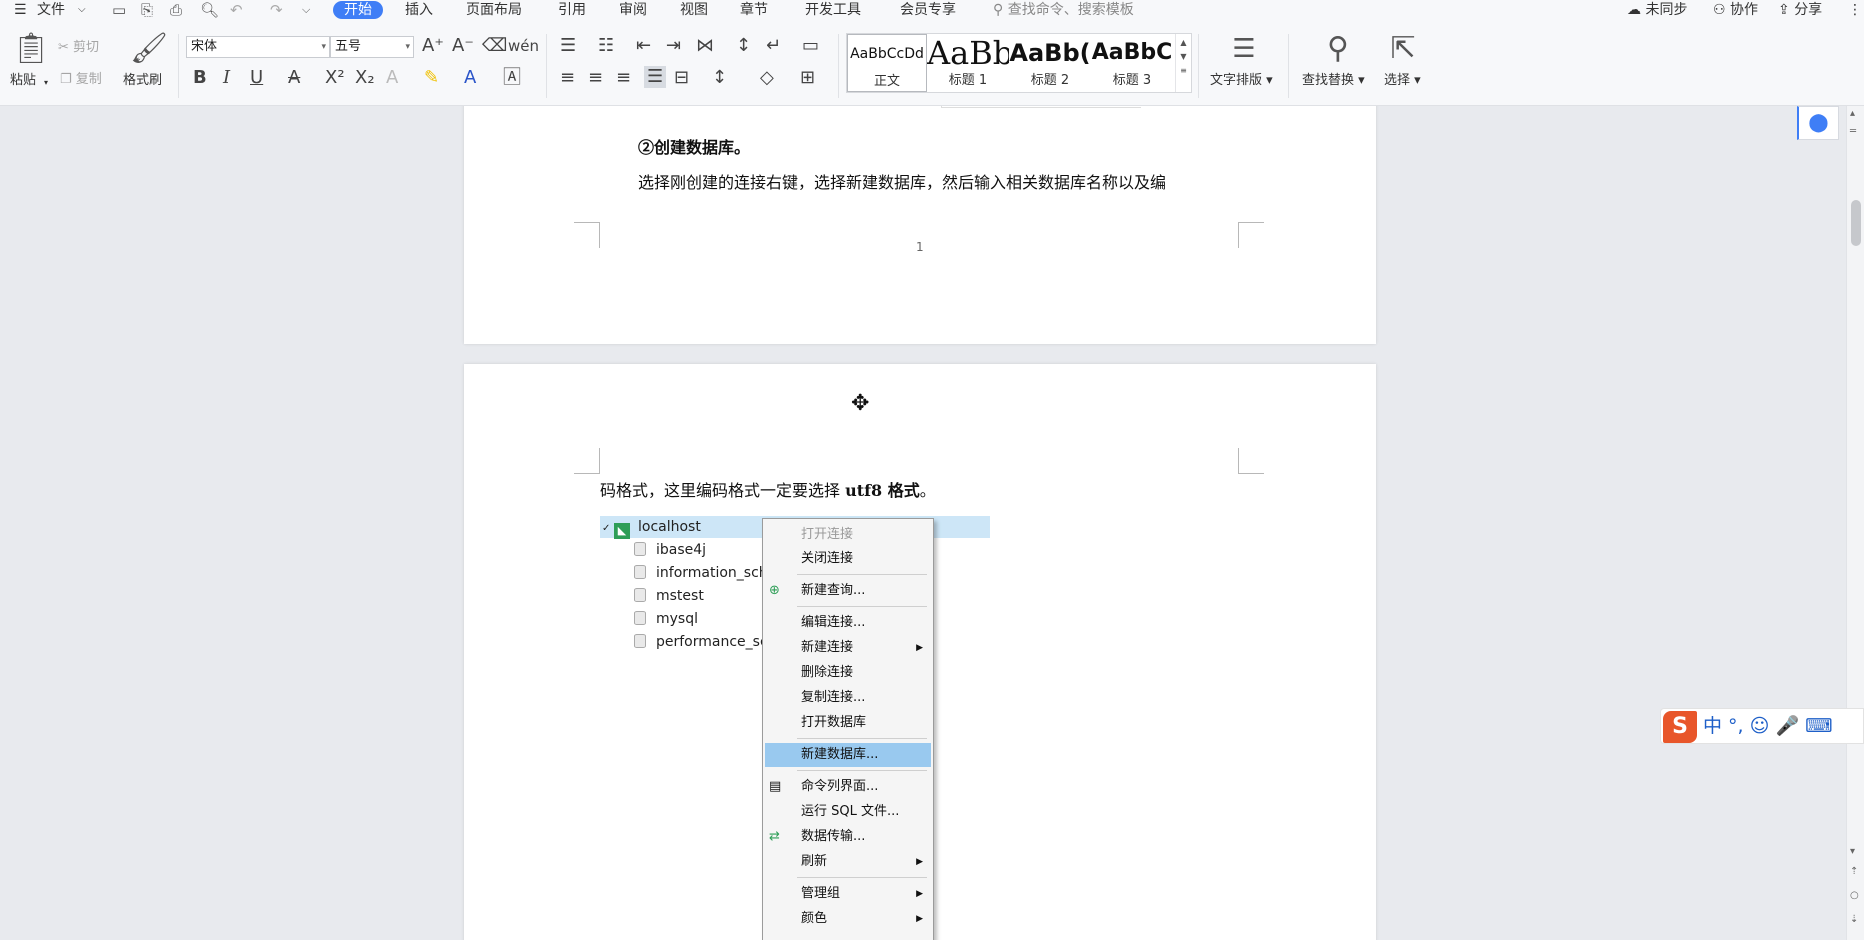 The height and width of the screenshot is (940, 1864). I want to click on style-normal: AaBbCcDd 正文, so click(887, 63).